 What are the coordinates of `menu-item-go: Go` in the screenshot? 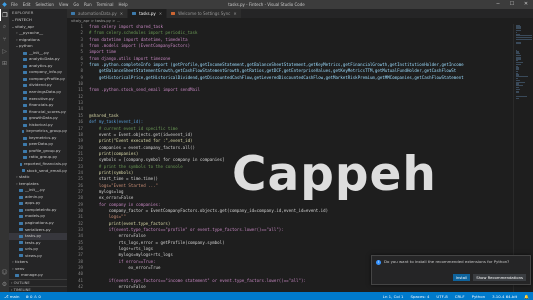 It's located at (76, 4).